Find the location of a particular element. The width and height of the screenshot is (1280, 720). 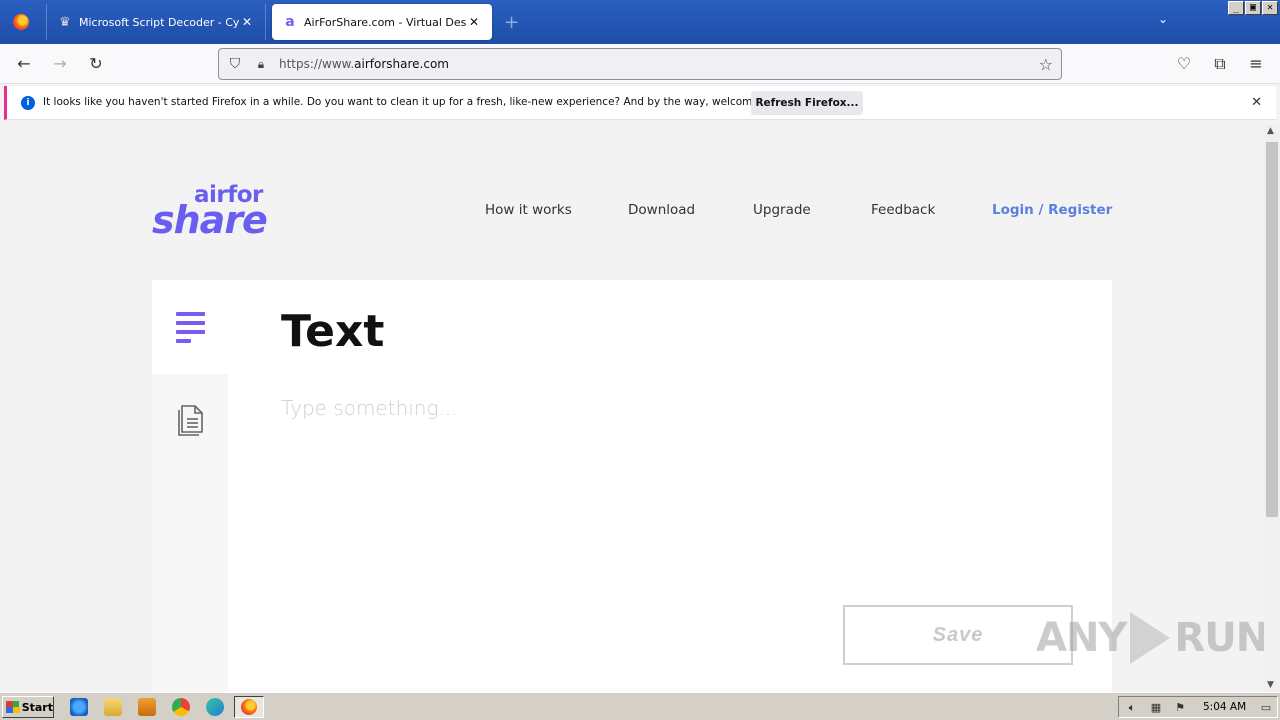

watermark-right-text: RUN is located at coordinates (1221, 638).